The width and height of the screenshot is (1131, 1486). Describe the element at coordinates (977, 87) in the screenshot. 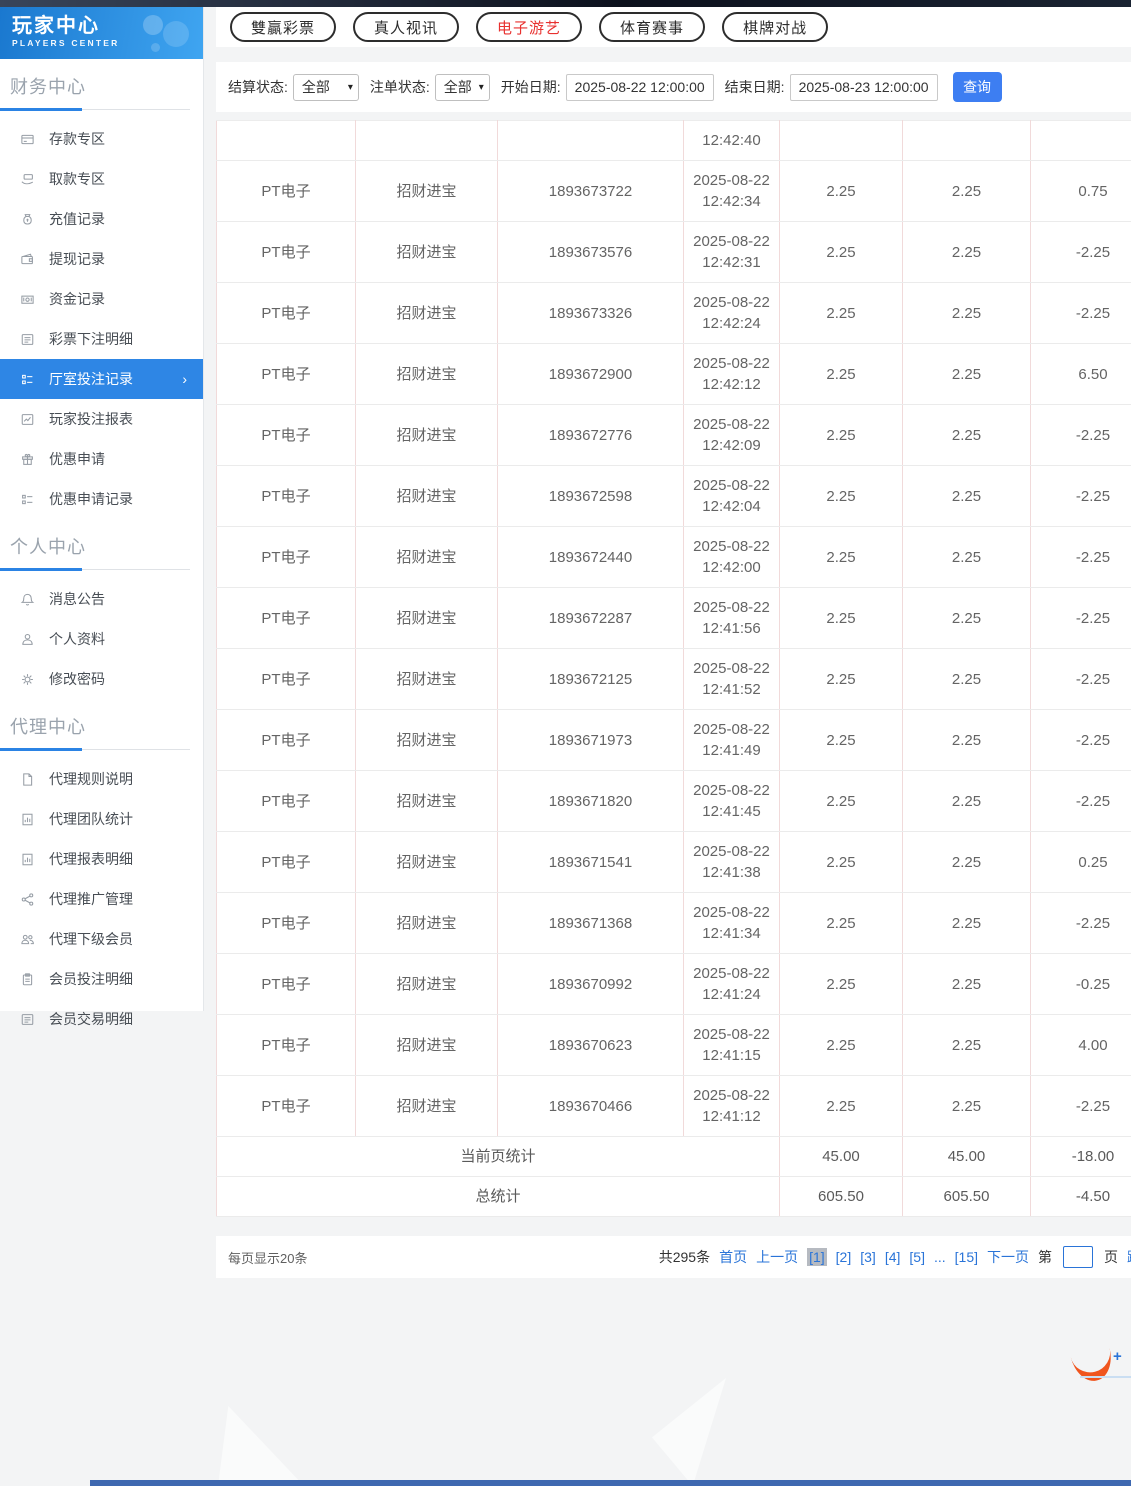

I see `query-button: 查询` at that location.